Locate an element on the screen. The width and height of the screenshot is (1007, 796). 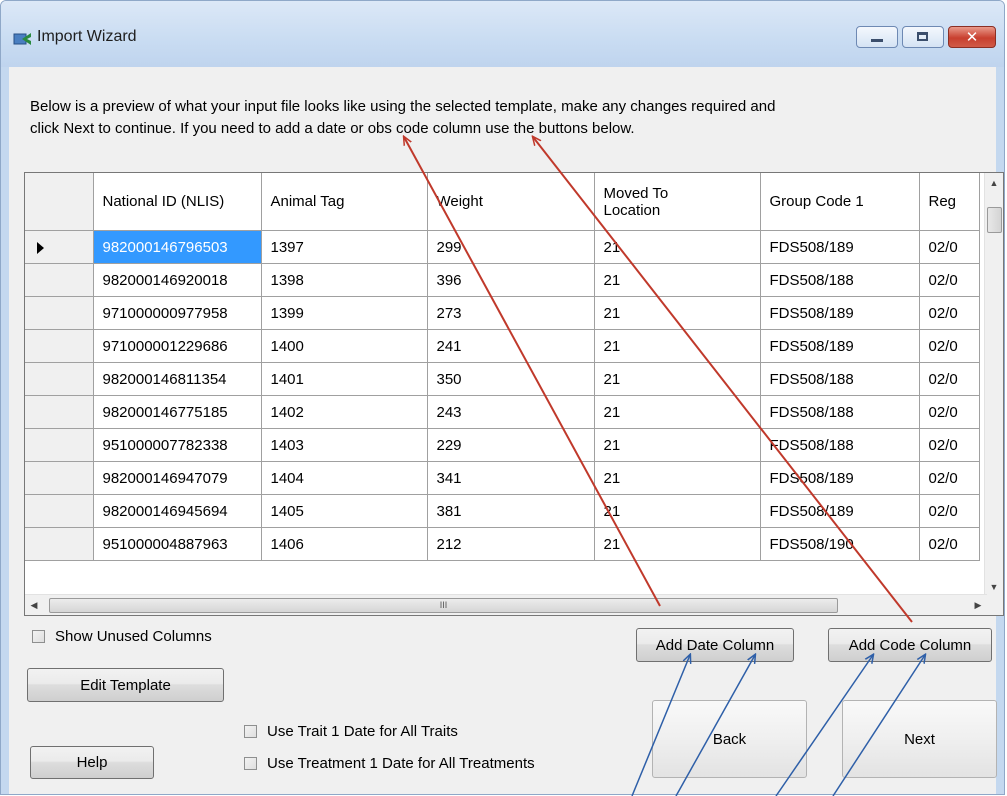
table-cell: 1405 is located at coordinates (344, 511).